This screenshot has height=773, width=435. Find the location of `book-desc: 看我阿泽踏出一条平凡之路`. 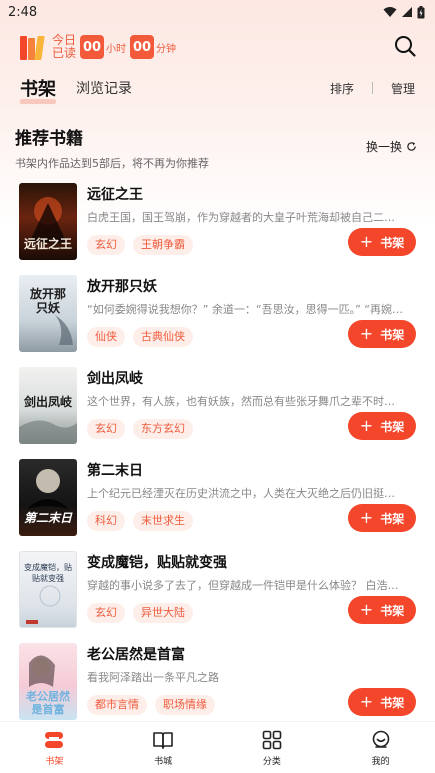

book-desc: 看我阿泽踏出一条平凡之路 is located at coordinates (153, 677).